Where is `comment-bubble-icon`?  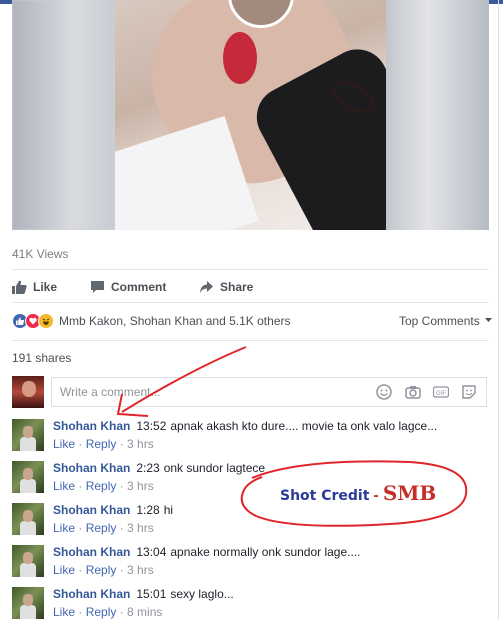
comment-bubble-icon is located at coordinates (97, 287).